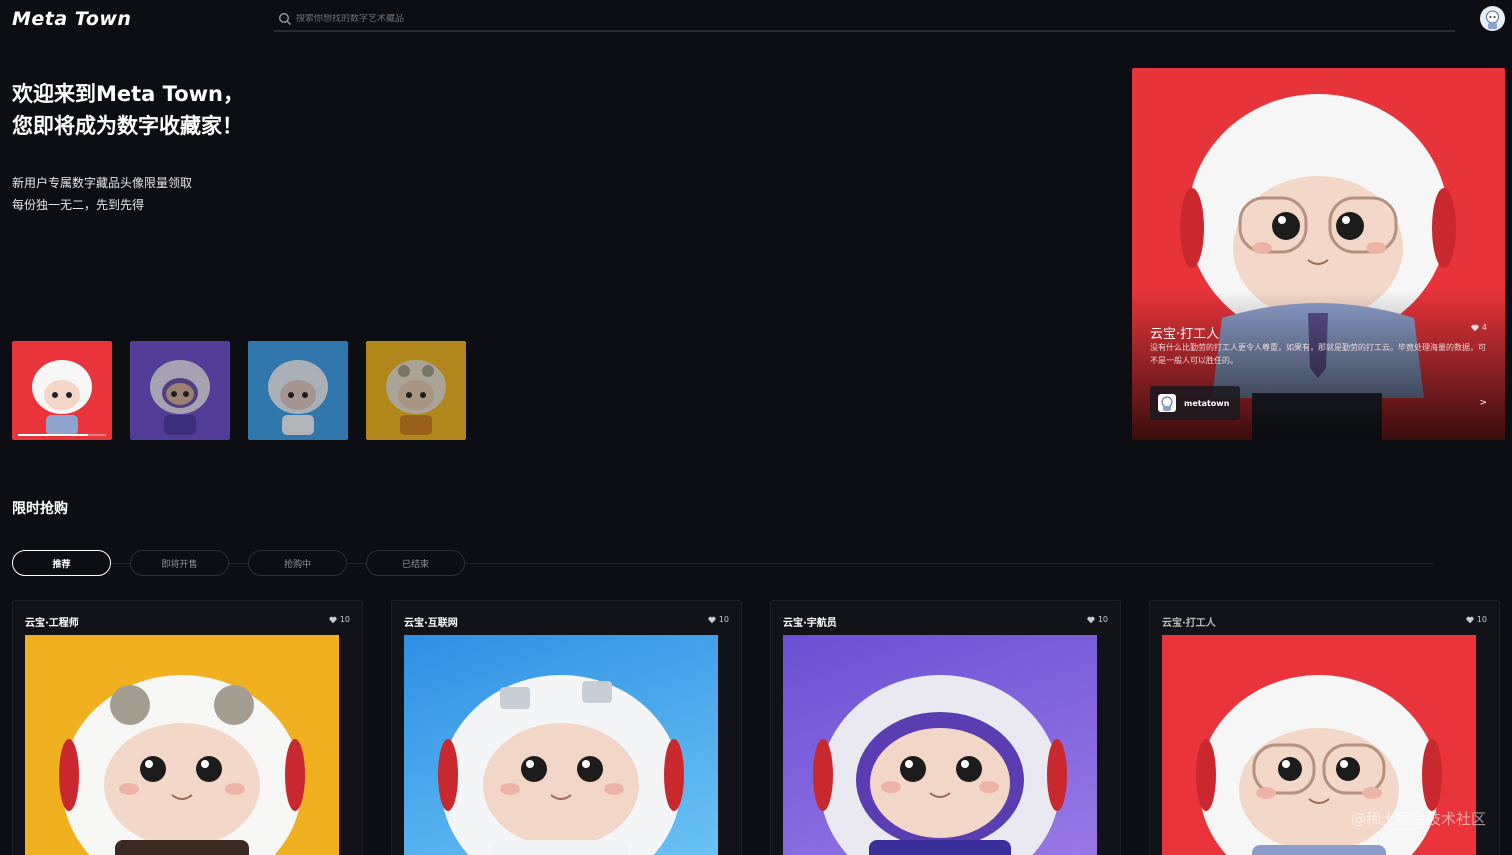 The image size is (1512, 855). I want to click on hero-subtitle-line1: 新用户专属数字藏品头像限量领取, so click(102, 183).